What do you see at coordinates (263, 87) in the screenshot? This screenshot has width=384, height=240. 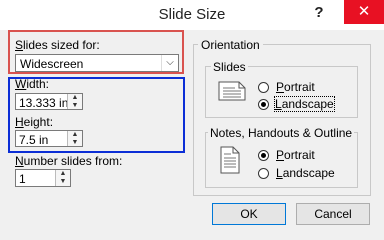 I see `slides-portrait-radio` at bounding box center [263, 87].